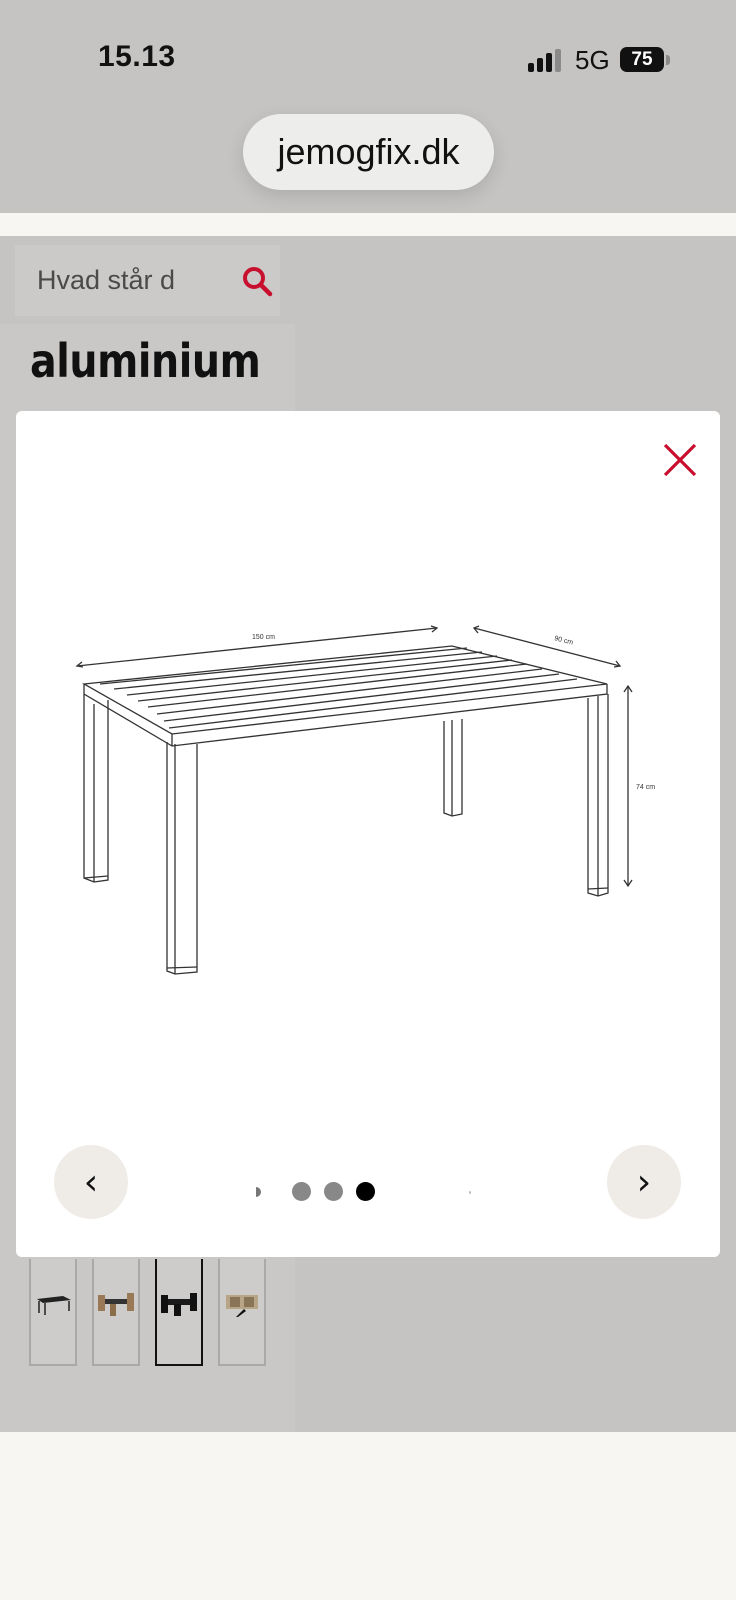  What do you see at coordinates (137, 56) in the screenshot?
I see `status-time: 15.13` at bounding box center [137, 56].